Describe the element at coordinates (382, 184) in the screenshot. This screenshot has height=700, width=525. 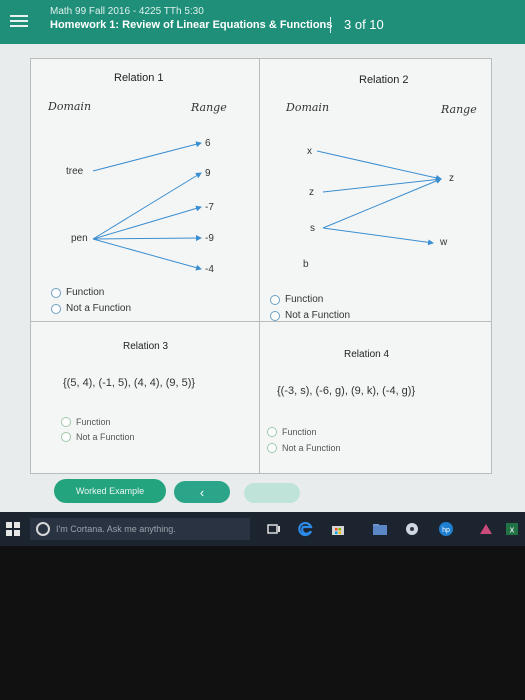
I see `arrow-z-z` at that location.